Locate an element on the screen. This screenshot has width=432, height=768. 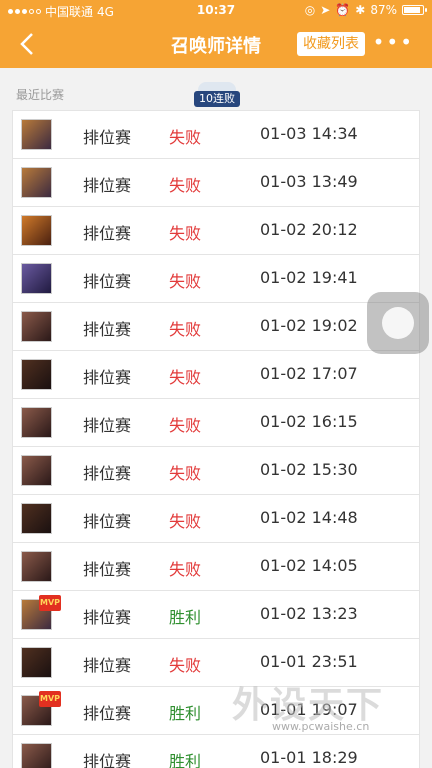
match-datetime: 01-02 15:30 is located at coordinates (309, 469).